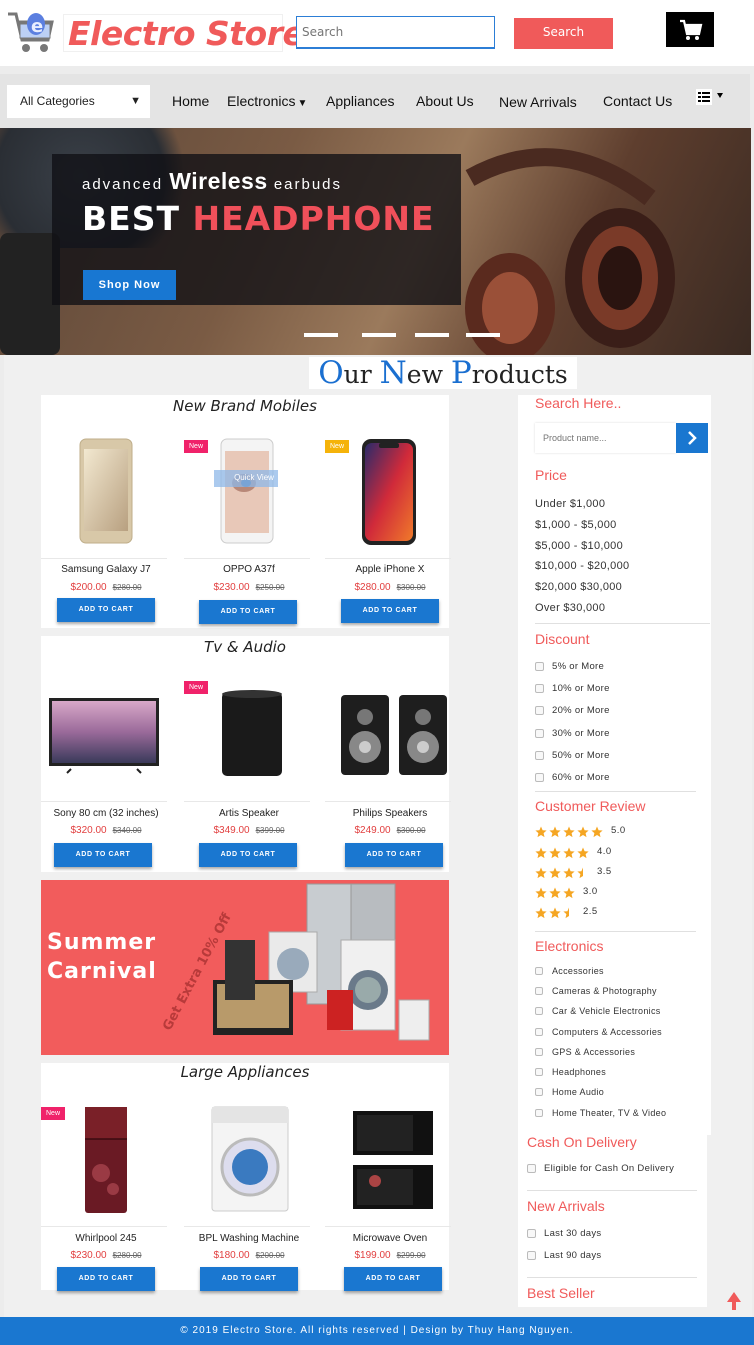 The height and width of the screenshot is (1345, 754). Describe the element at coordinates (618, 830) in the screenshot. I see `review-value: 5.0` at that location.